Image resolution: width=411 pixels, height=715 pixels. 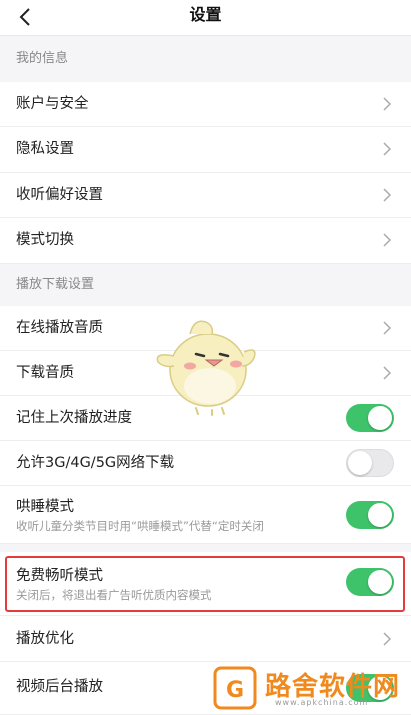 What do you see at coordinates (205, 104) in the screenshot?
I see `row-account-security: 账户与安全` at bounding box center [205, 104].